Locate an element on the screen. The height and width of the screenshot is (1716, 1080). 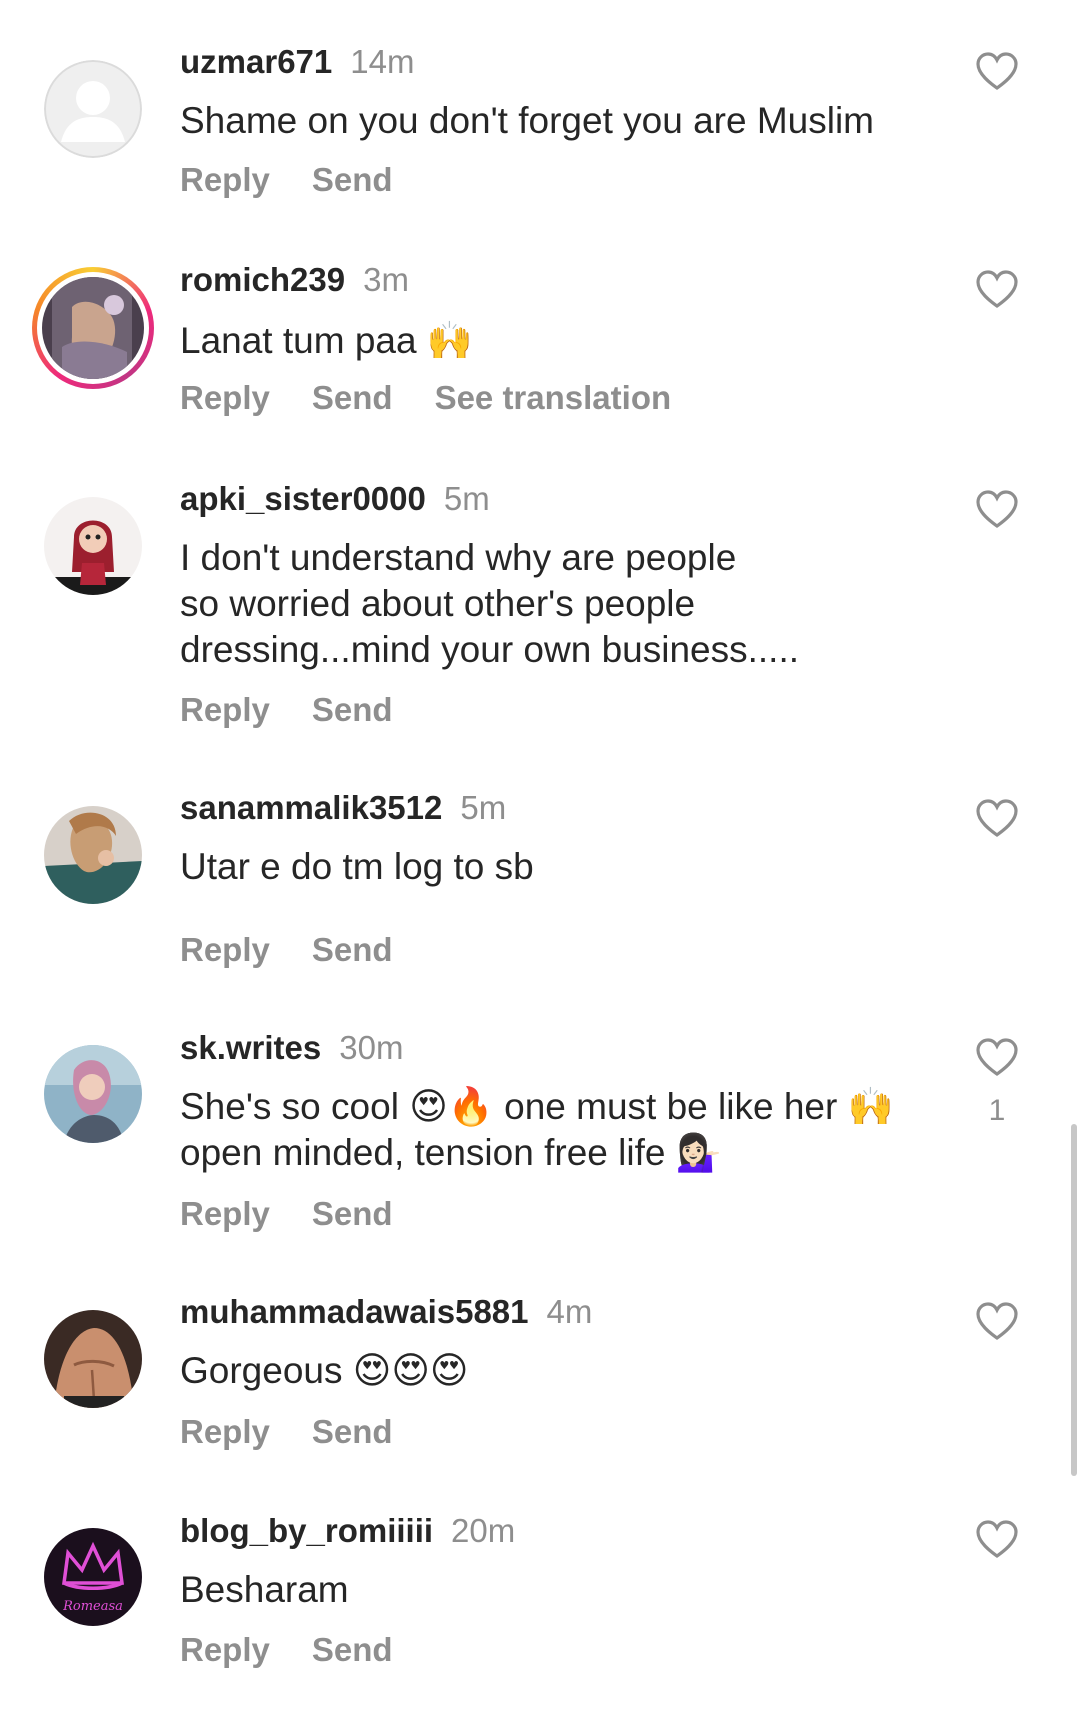
username: uzmar671 is located at coordinates (256, 61).